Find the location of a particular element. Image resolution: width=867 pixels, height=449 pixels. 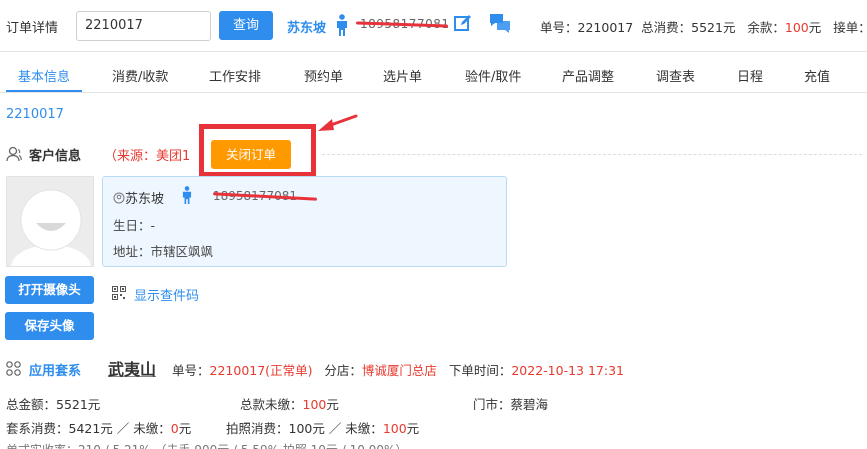

package-spend: 套系消费：5421元 ／ 未缴：0元 is located at coordinates (99, 428).